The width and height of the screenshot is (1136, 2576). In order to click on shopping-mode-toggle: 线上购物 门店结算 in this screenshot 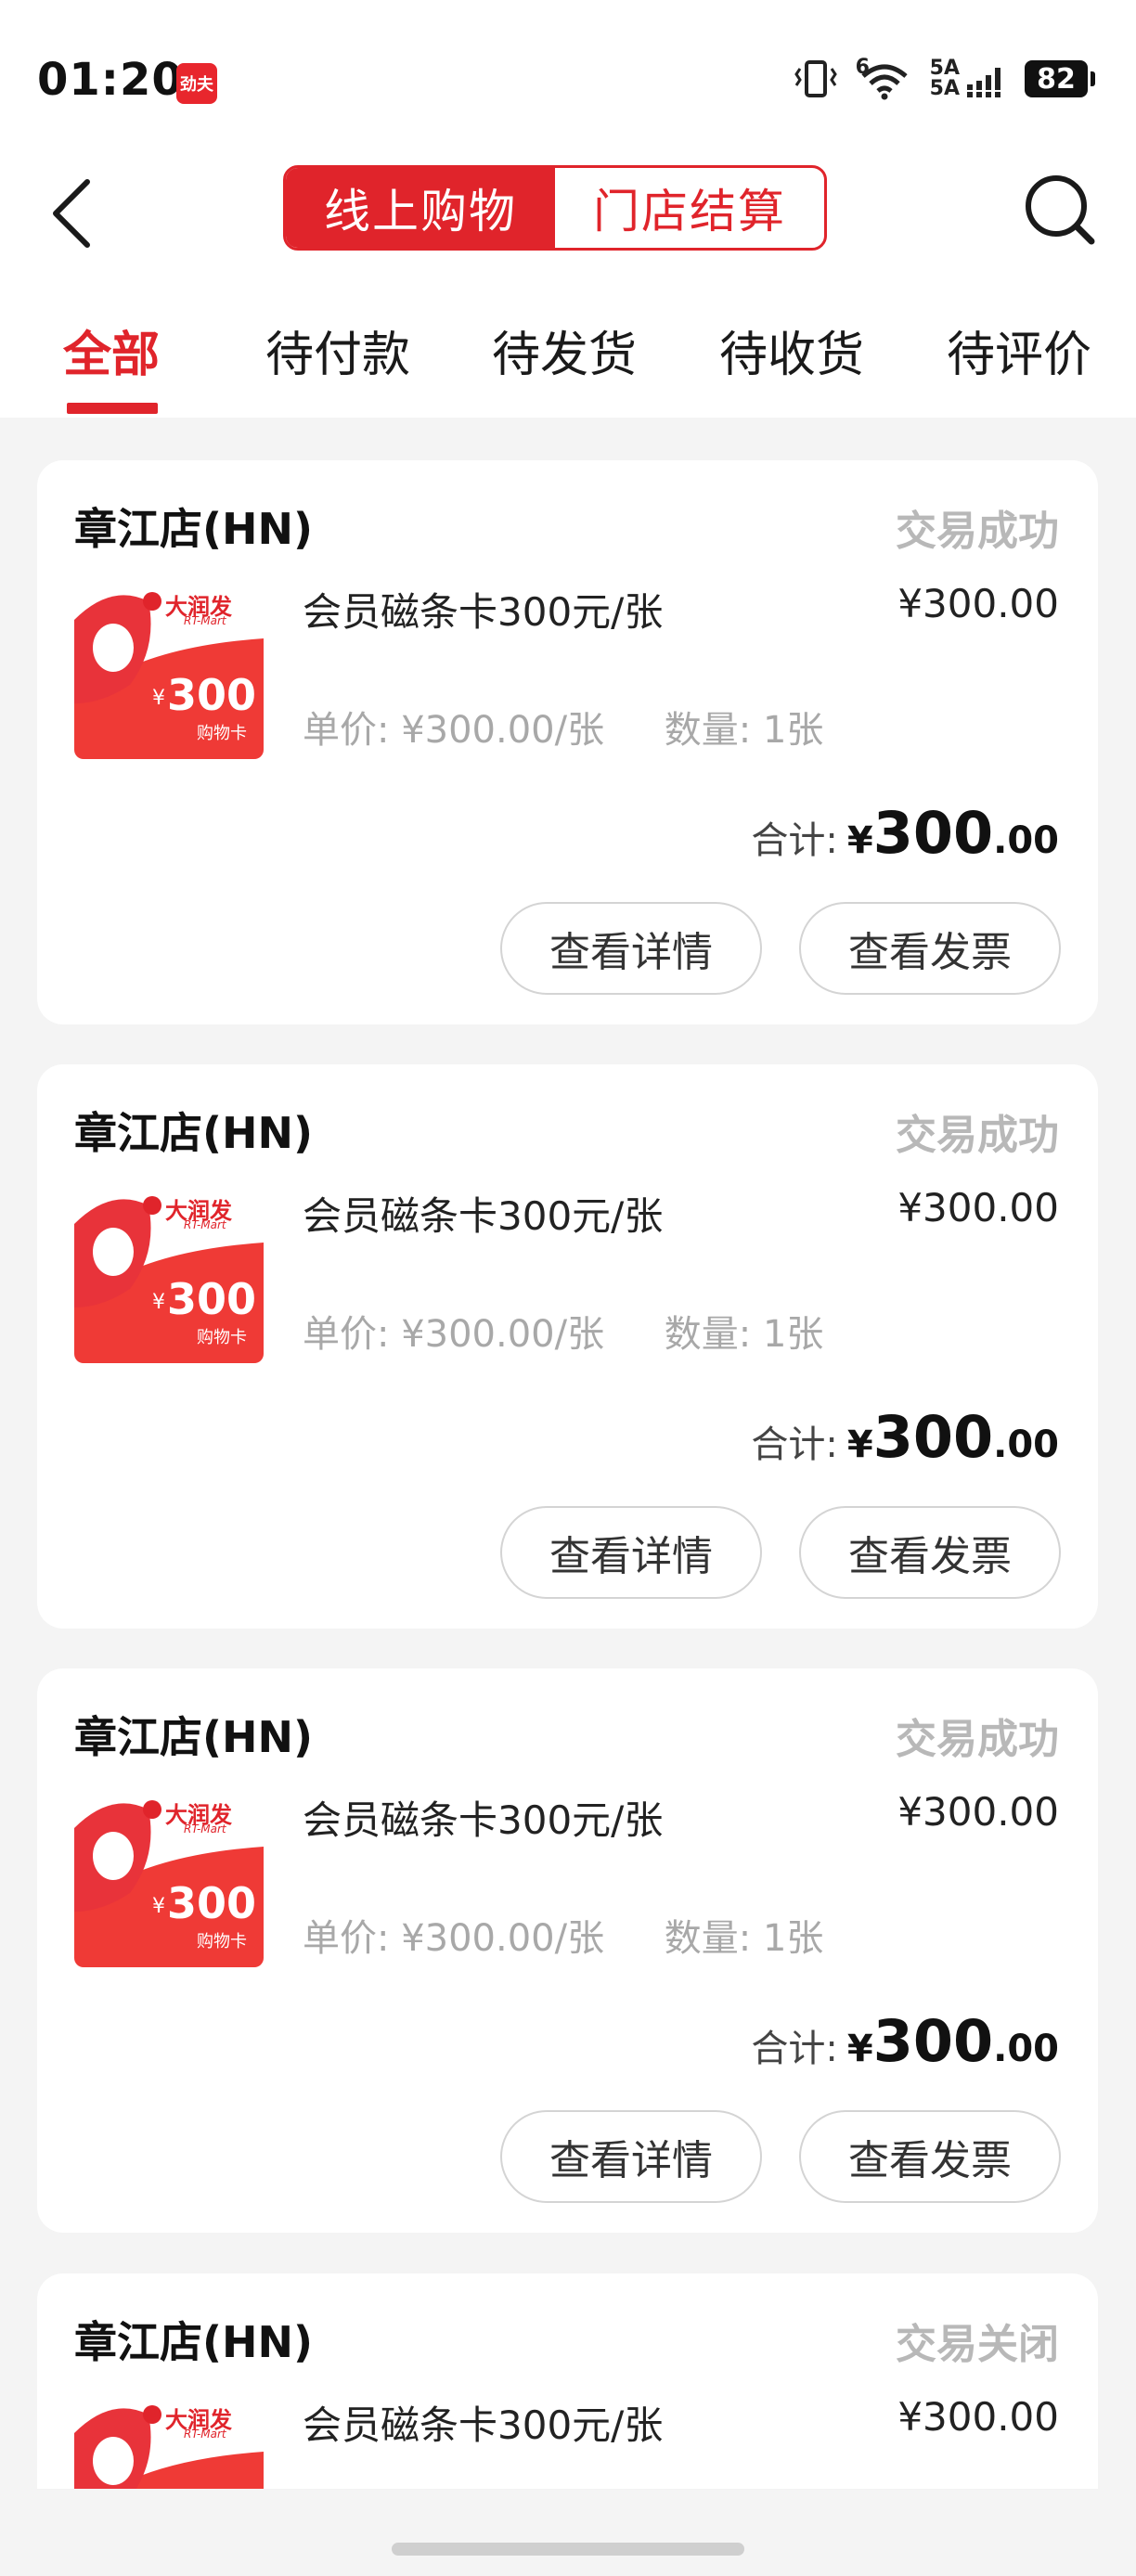, I will do `click(555, 208)`.